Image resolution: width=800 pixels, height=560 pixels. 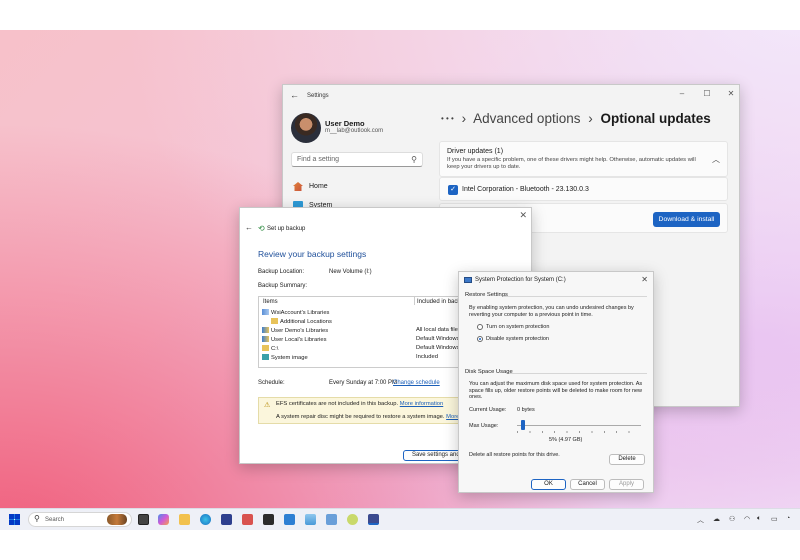 What do you see at coordinates (511, 96) in the screenshot?
I see `settings-titlebar: ← Settings – ☐ ✕` at bounding box center [511, 96].